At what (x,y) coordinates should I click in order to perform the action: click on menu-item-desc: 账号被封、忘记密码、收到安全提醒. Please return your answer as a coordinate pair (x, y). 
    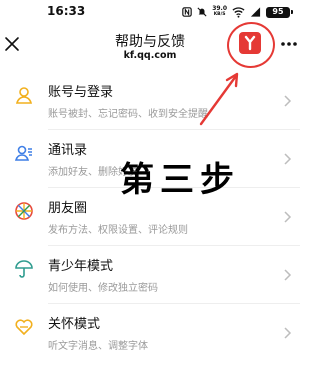
    Looking at the image, I should click on (128, 114).